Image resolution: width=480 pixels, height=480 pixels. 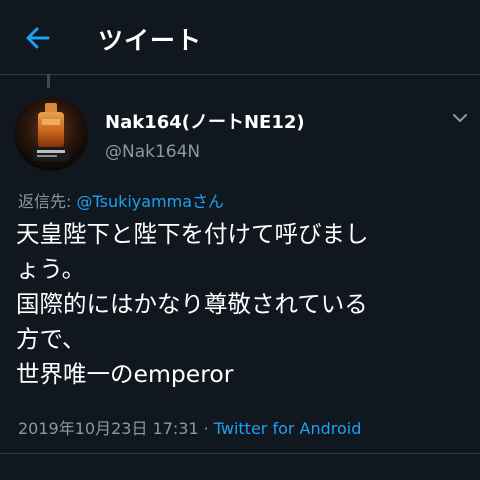 I want to click on chevron-down-icon, so click(x=460, y=118).